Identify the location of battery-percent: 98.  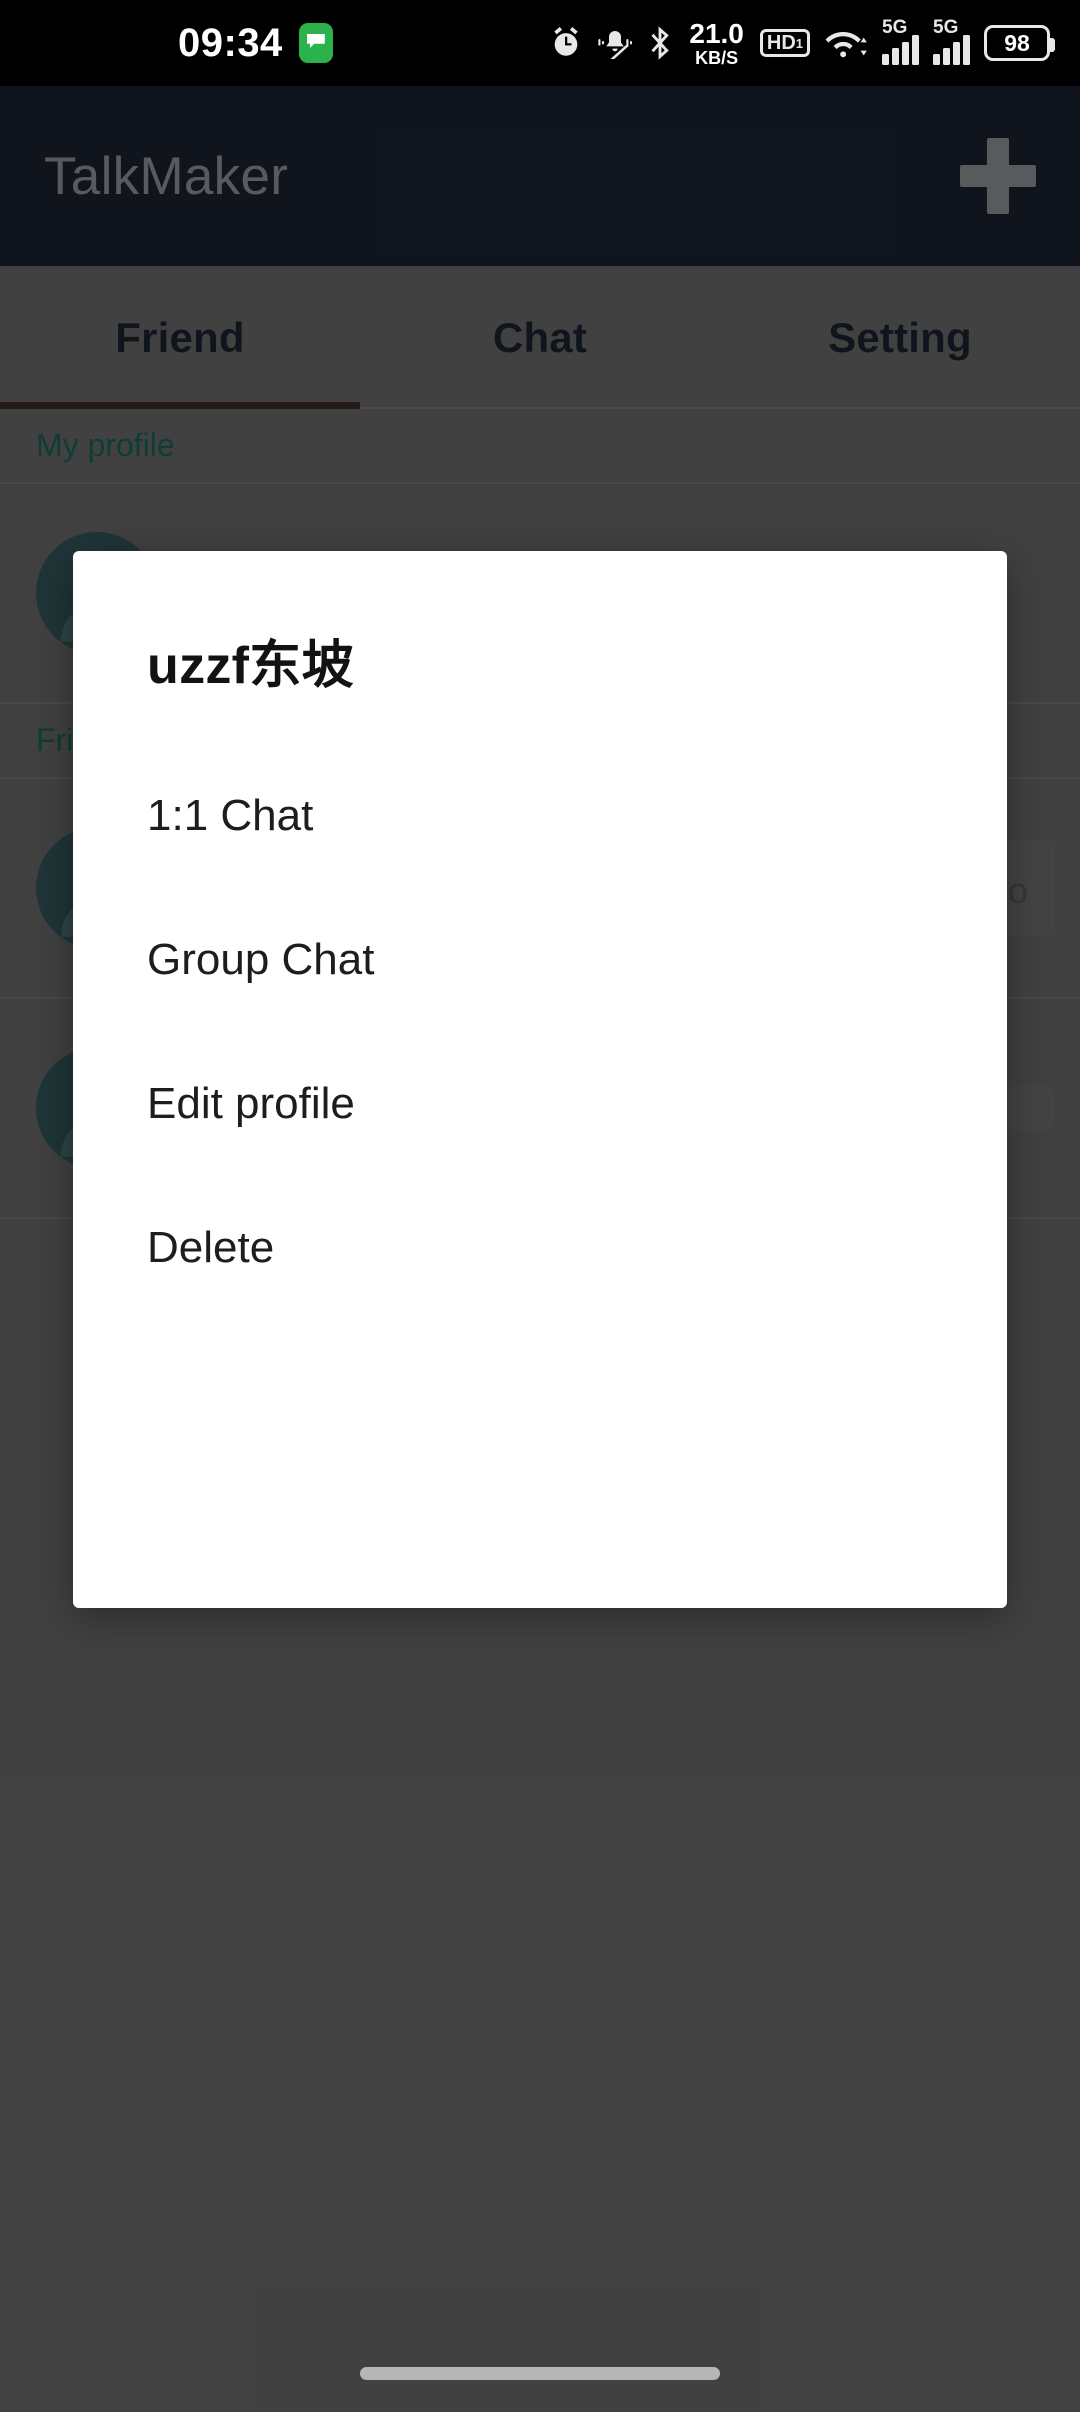
(1017, 42).